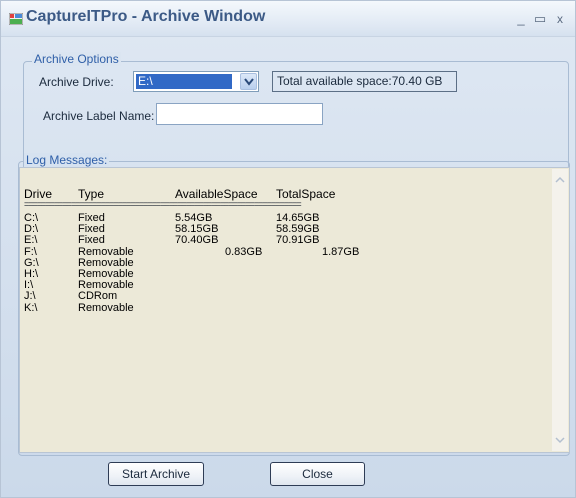  What do you see at coordinates (38, 194) in the screenshot?
I see `log-column-drive: Drive` at bounding box center [38, 194].